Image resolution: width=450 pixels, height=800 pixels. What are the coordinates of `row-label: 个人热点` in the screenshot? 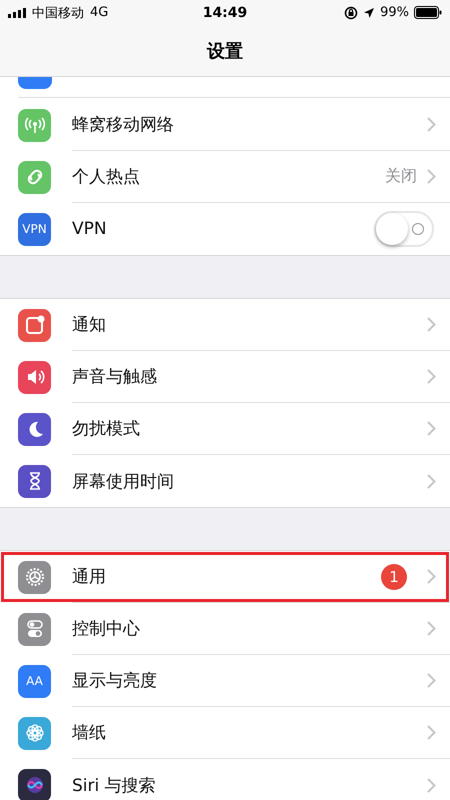 It's located at (106, 177).